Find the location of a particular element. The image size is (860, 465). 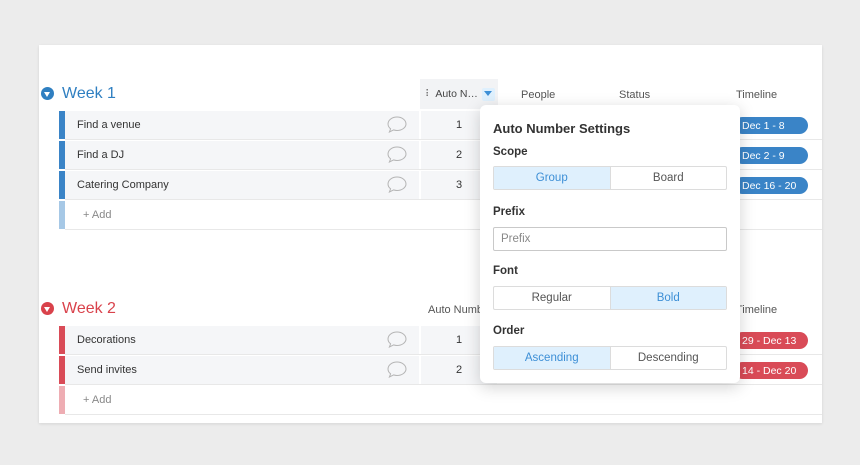

scope-toggle: Group Board is located at coordinates (610, 178).